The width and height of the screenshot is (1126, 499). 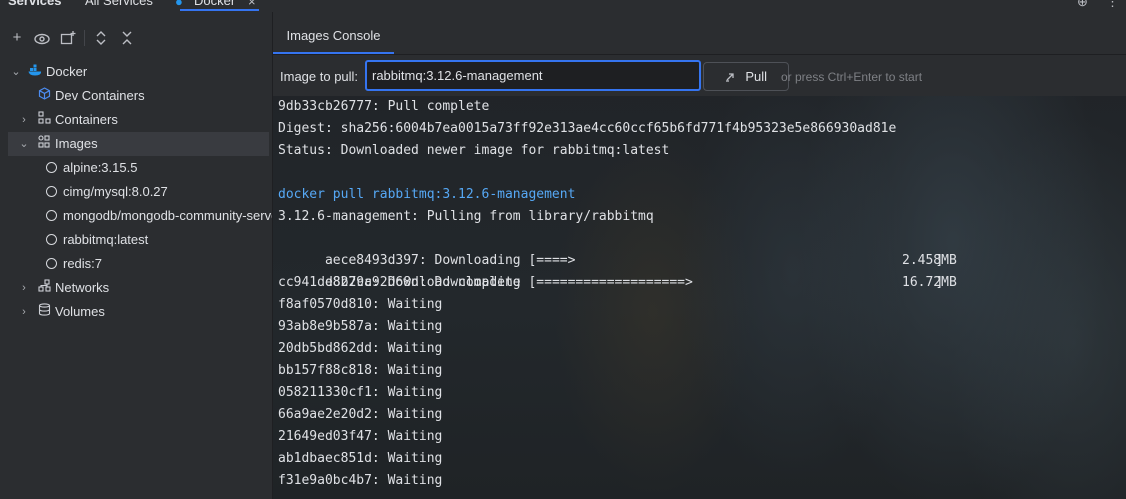 What do you see at coordinates (138, 144) in the screenshot?
I see `tree-item-images: ⌄ Images` at bounding box center [138, 144].